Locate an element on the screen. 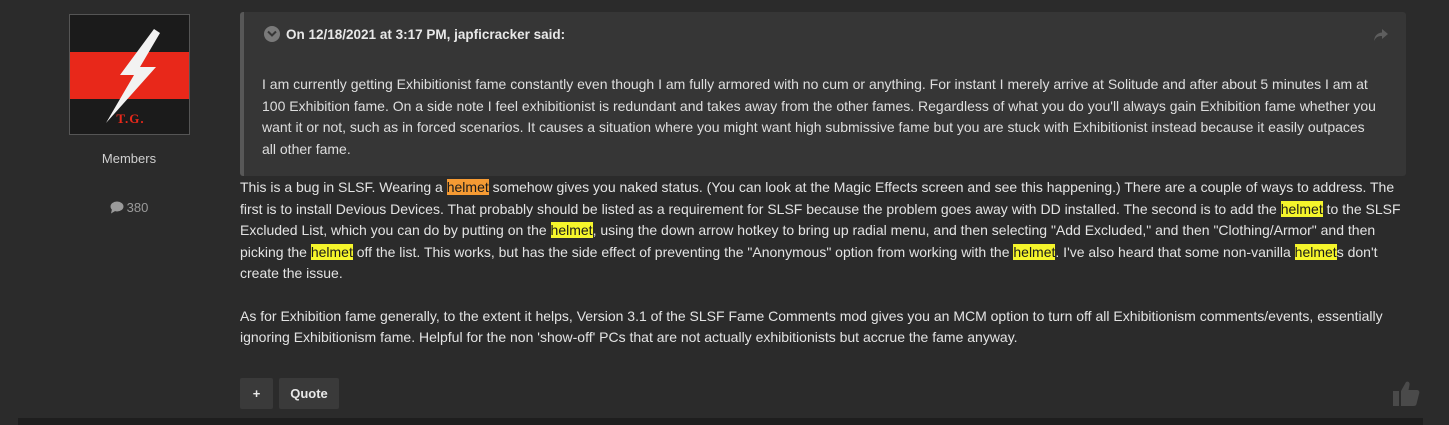 The width and height of the screenshot is (1449, 425). comment-icon is located at coordinates (117, 207).